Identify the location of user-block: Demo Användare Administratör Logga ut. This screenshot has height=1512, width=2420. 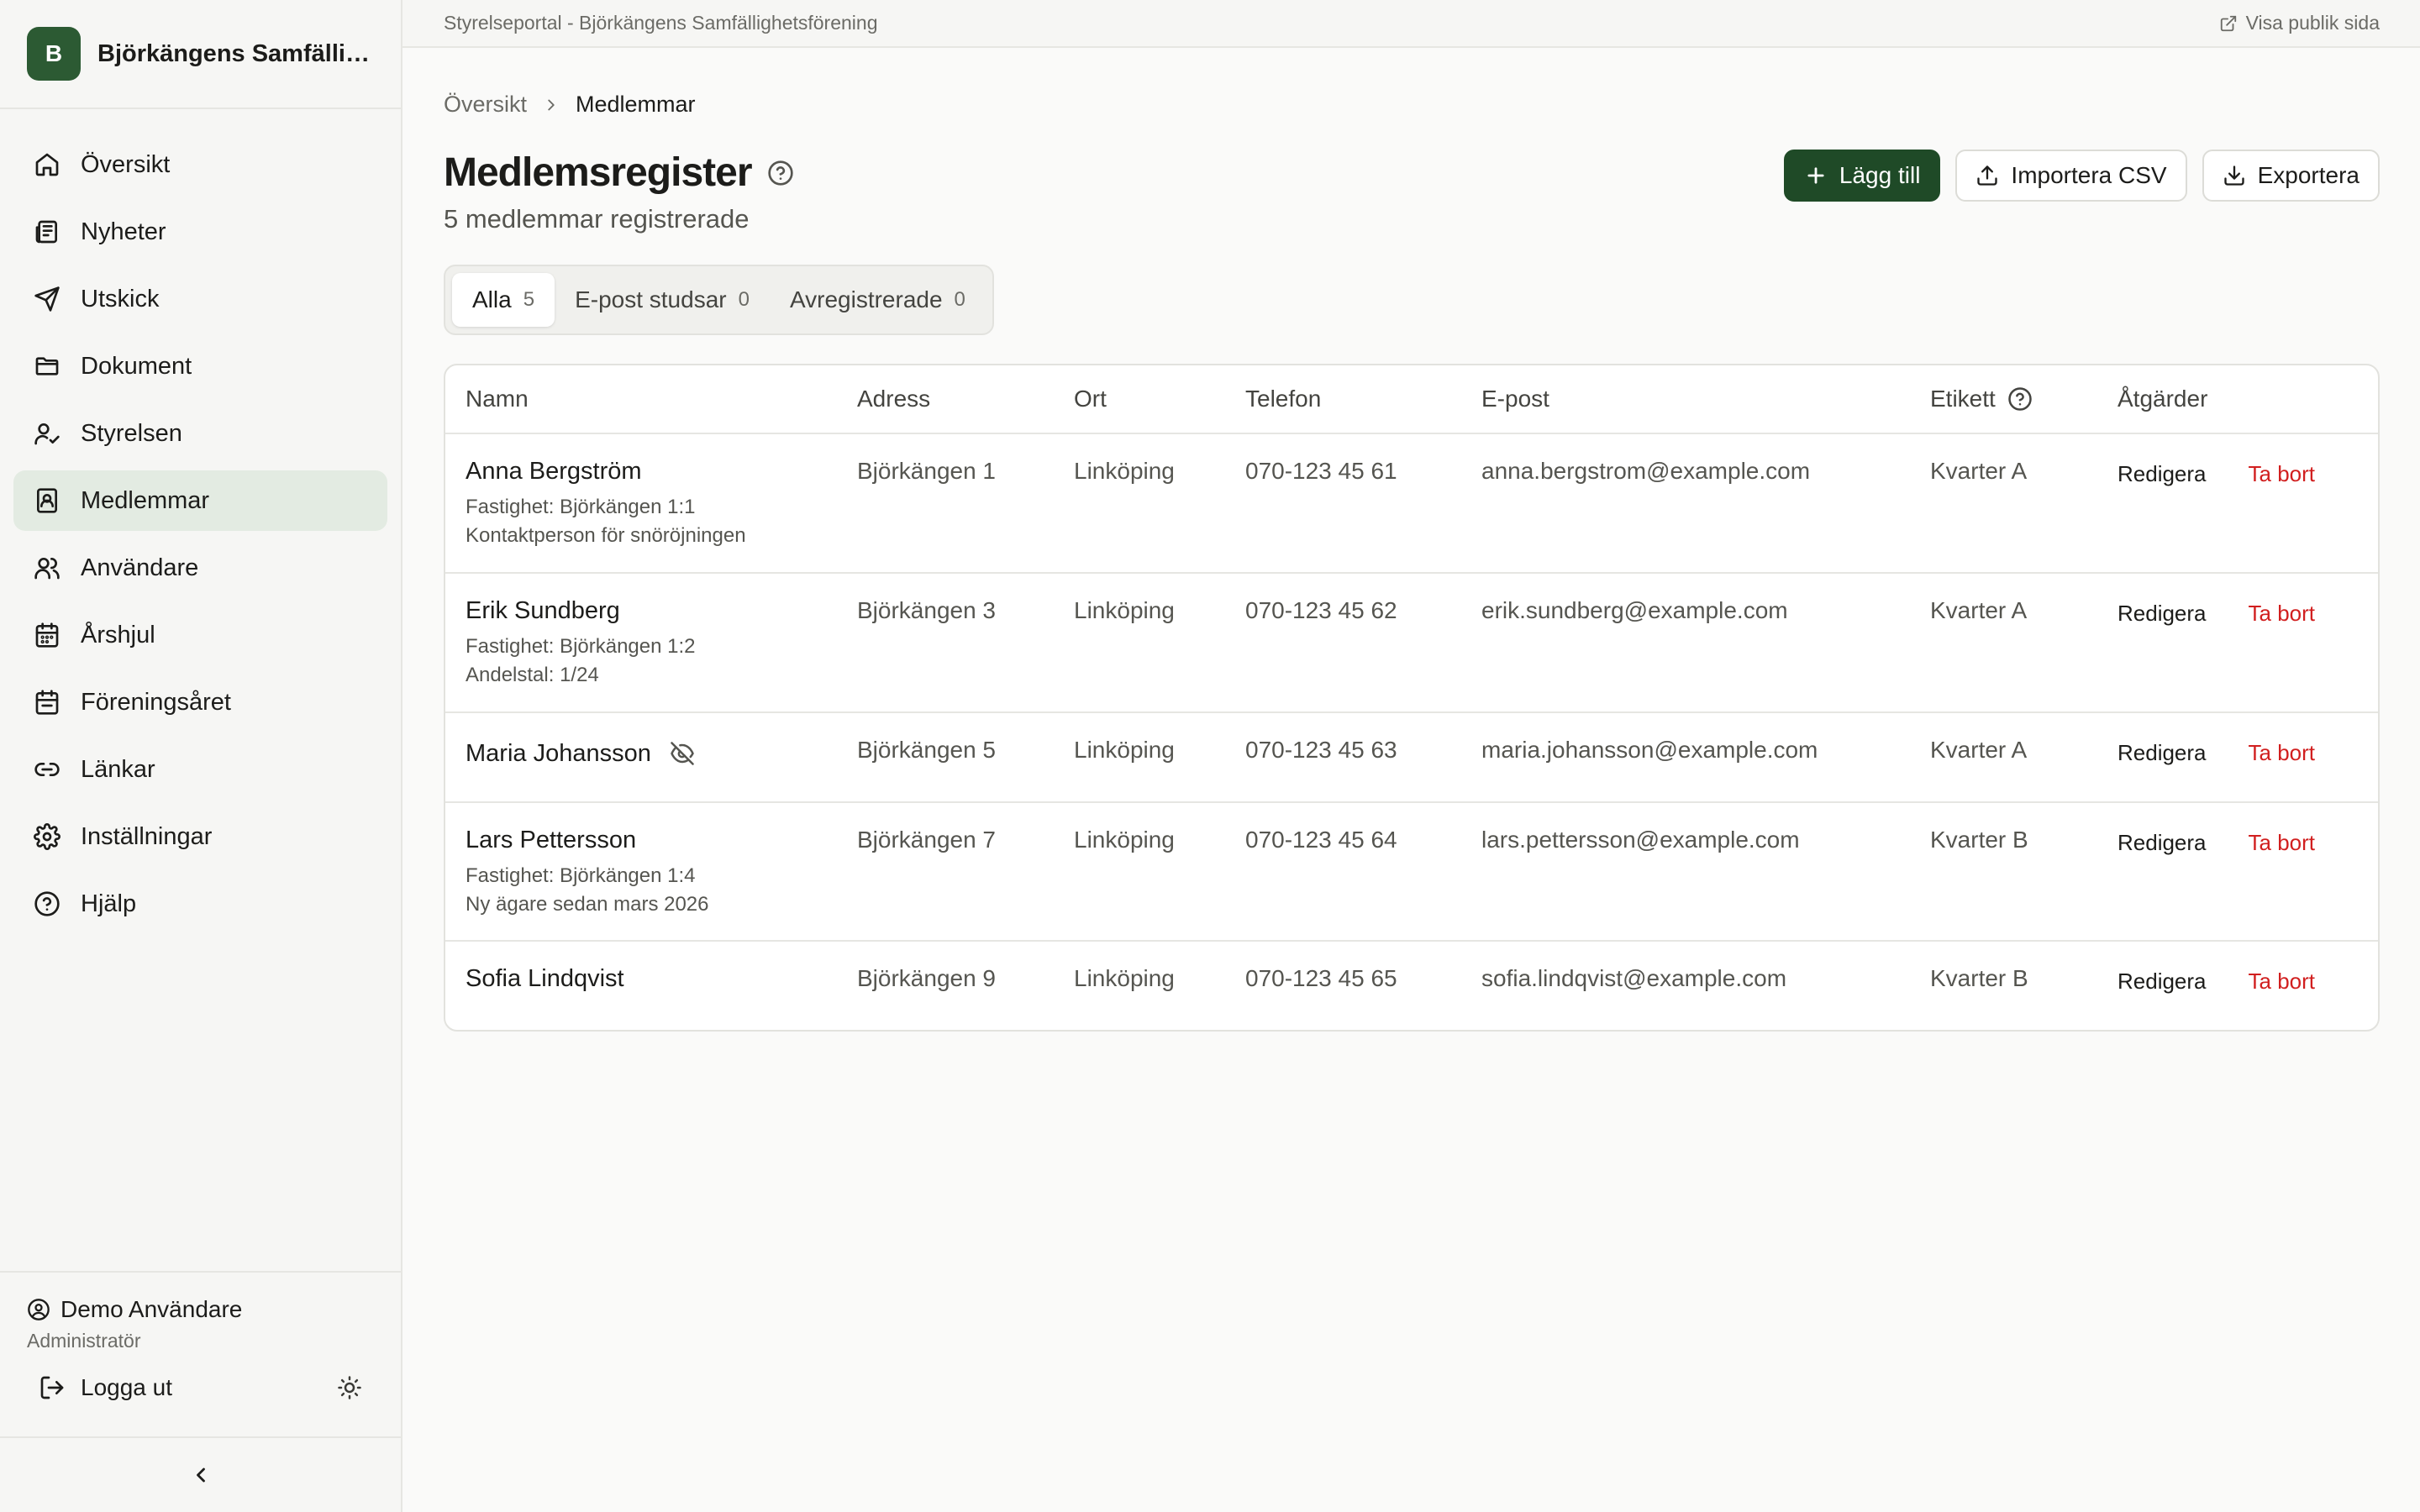
(200, 1344).